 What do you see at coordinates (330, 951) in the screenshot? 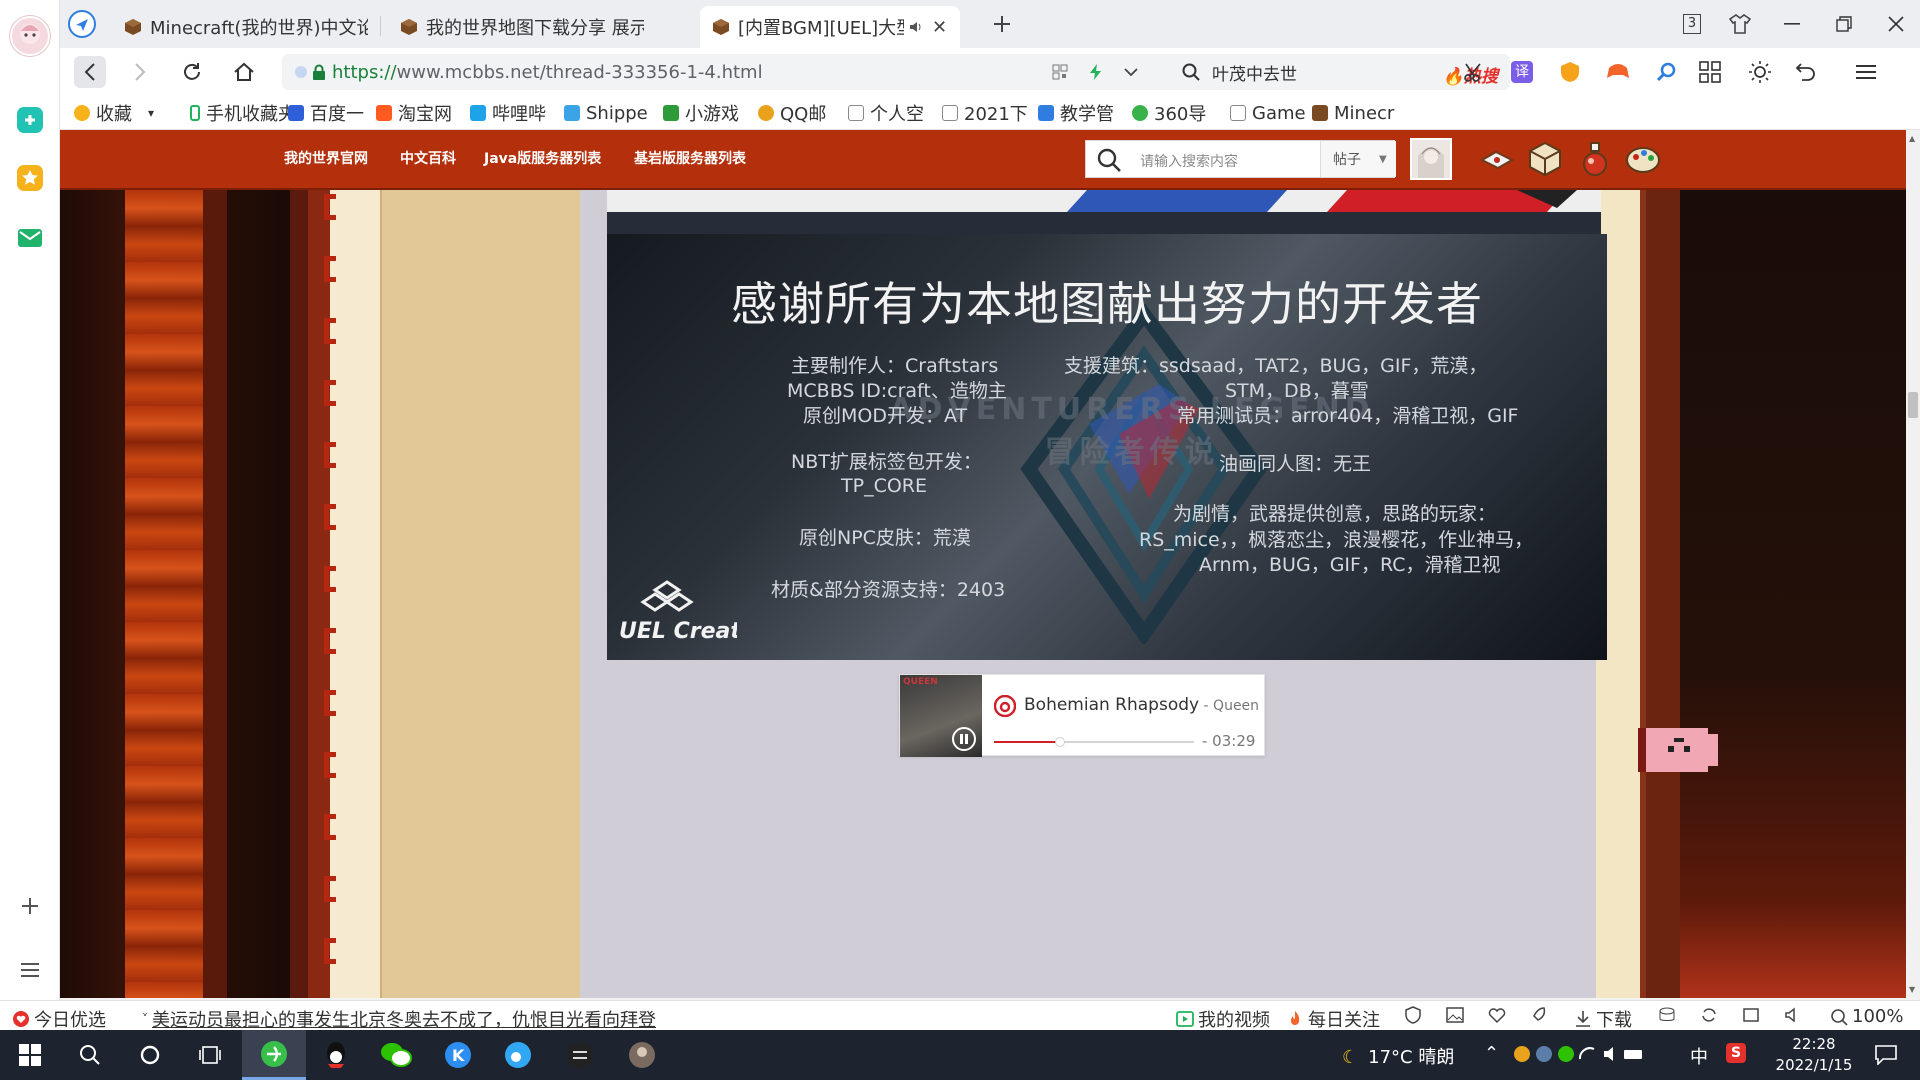
I see `decorative-bracket` at bounding box center [330, 951].